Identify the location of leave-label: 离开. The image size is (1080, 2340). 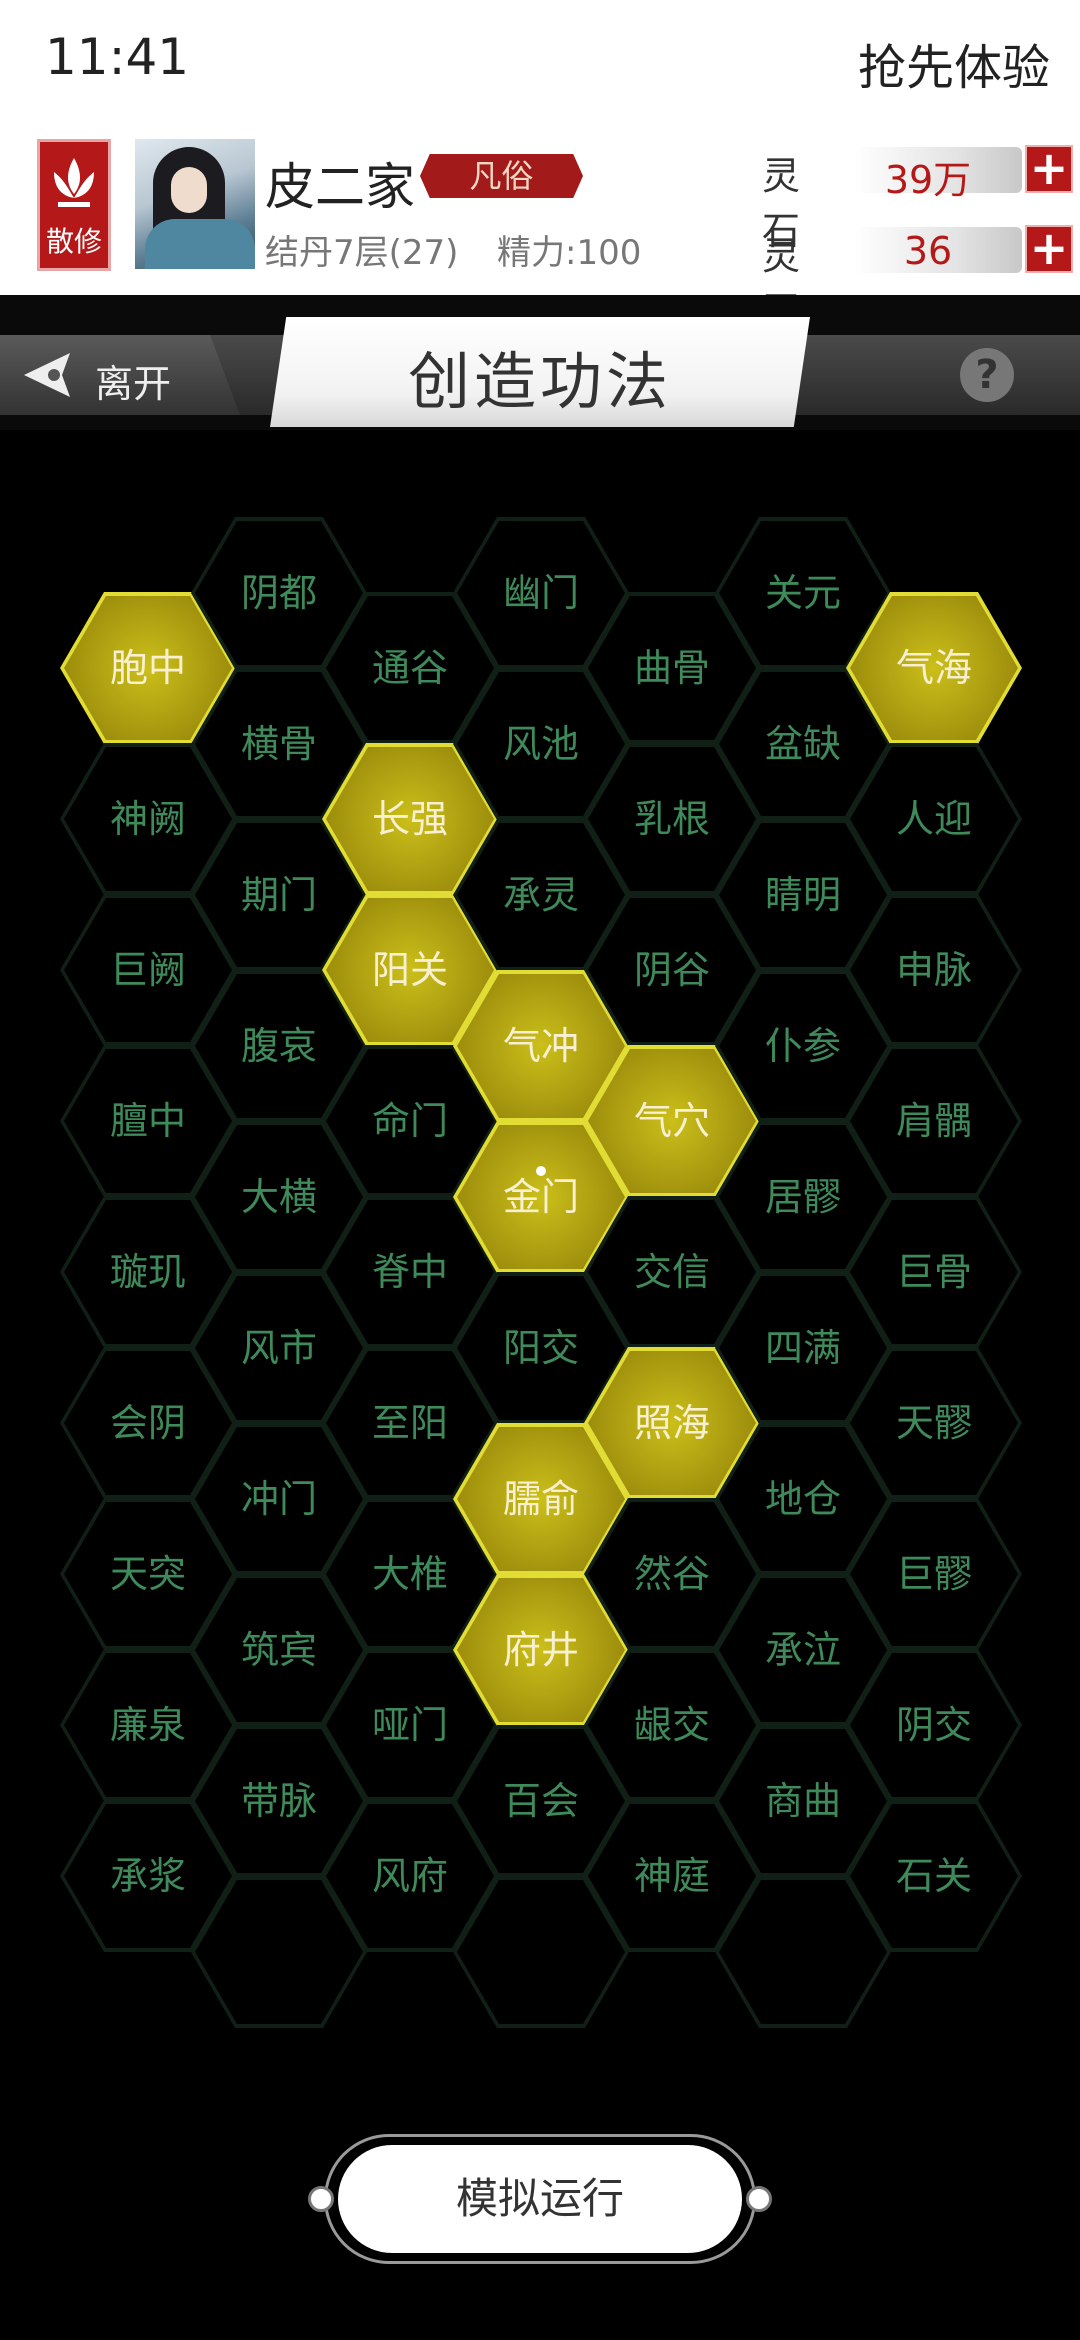
(133, 384).